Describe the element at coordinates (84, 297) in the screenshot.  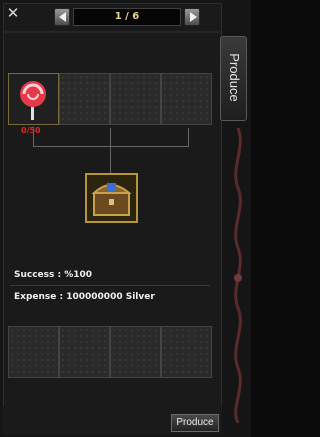
I see `expense-cost: Expense : 100000000 Silver` at that location.